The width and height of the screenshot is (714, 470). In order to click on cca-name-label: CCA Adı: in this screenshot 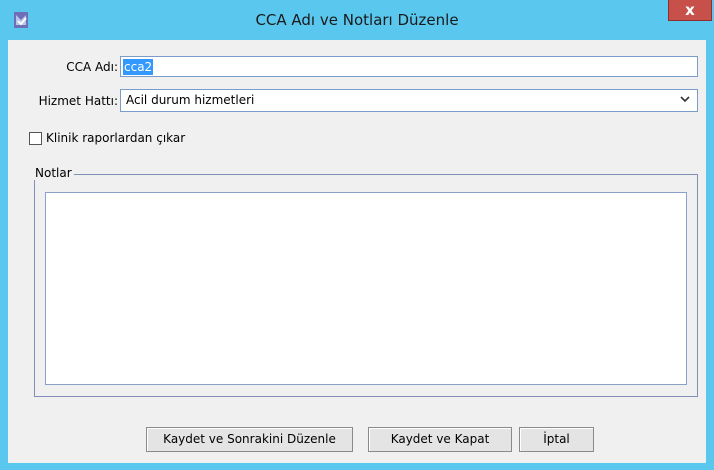, I will do `click(92, 67)`.